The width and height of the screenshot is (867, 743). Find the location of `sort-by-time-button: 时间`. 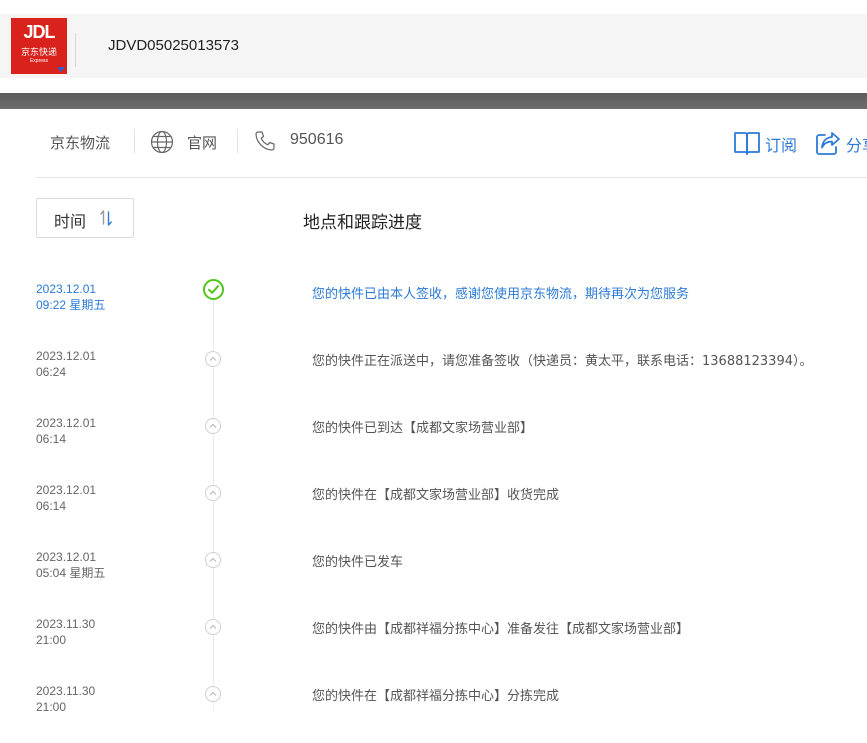

sort-by-time-button: 时间 is located at coordinates (85, 218).